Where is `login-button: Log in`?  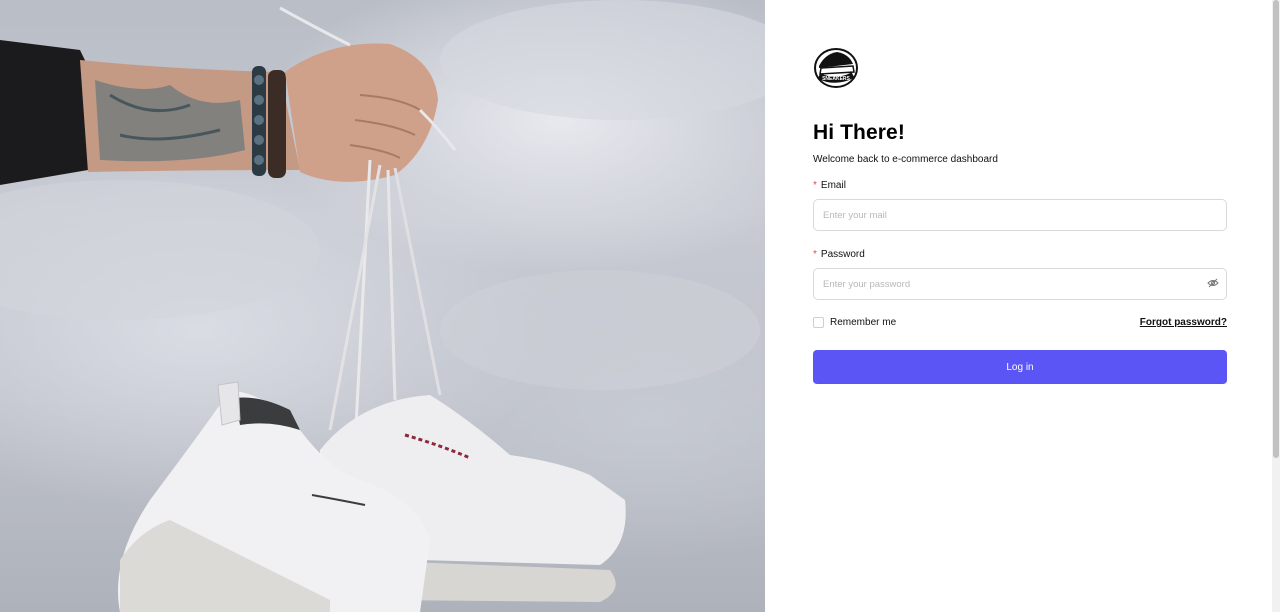 login-button: Log in is located at coordinates (1020, 367).